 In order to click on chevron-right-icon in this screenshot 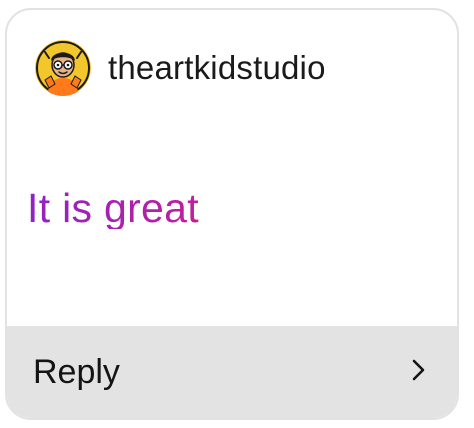, I will do `click(419, 372)`.